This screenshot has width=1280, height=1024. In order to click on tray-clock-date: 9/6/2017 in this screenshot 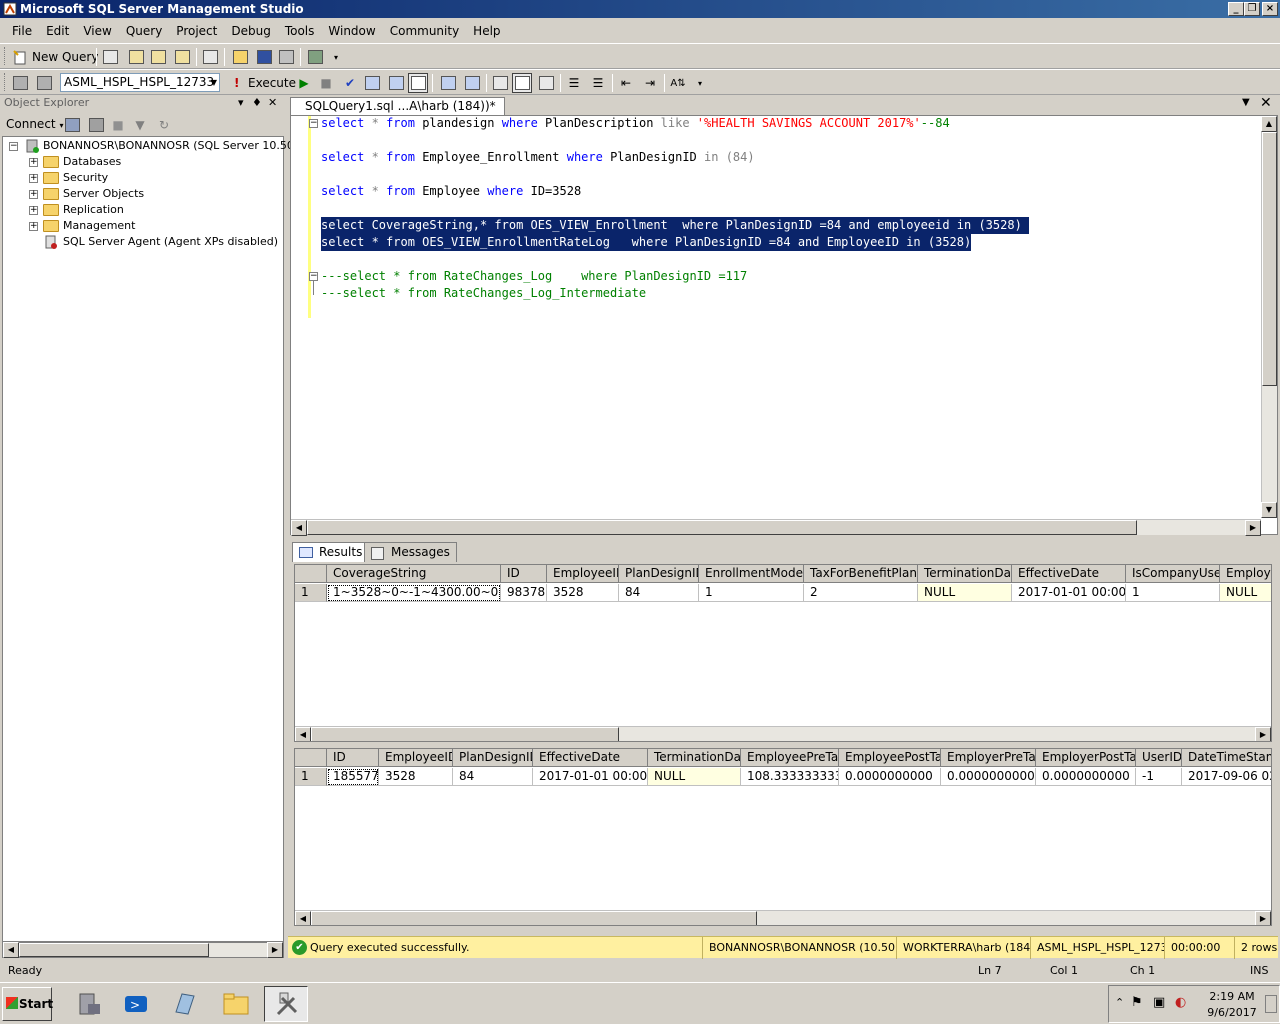, I will do `click(1232, 1012)`.